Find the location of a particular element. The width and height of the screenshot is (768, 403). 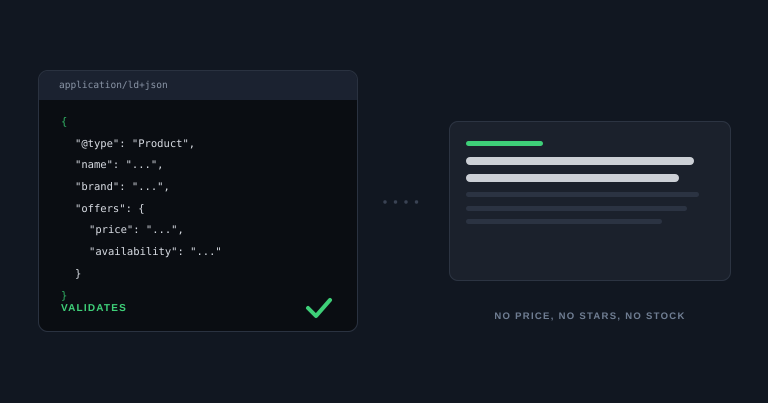

code-line: "brand": "...", is located at coordinates (122, 187).